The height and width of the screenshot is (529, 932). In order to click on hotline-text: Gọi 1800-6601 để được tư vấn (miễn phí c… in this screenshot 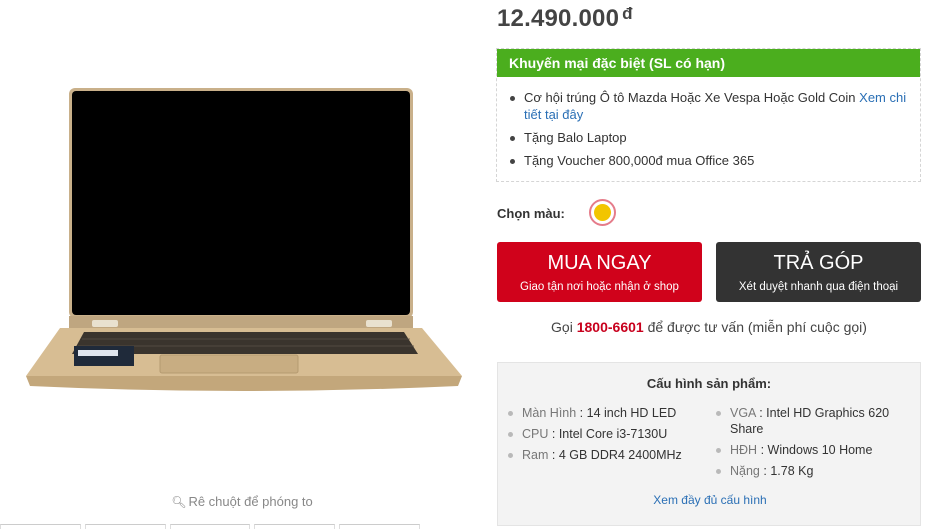, I will do `click(709, 327)`.